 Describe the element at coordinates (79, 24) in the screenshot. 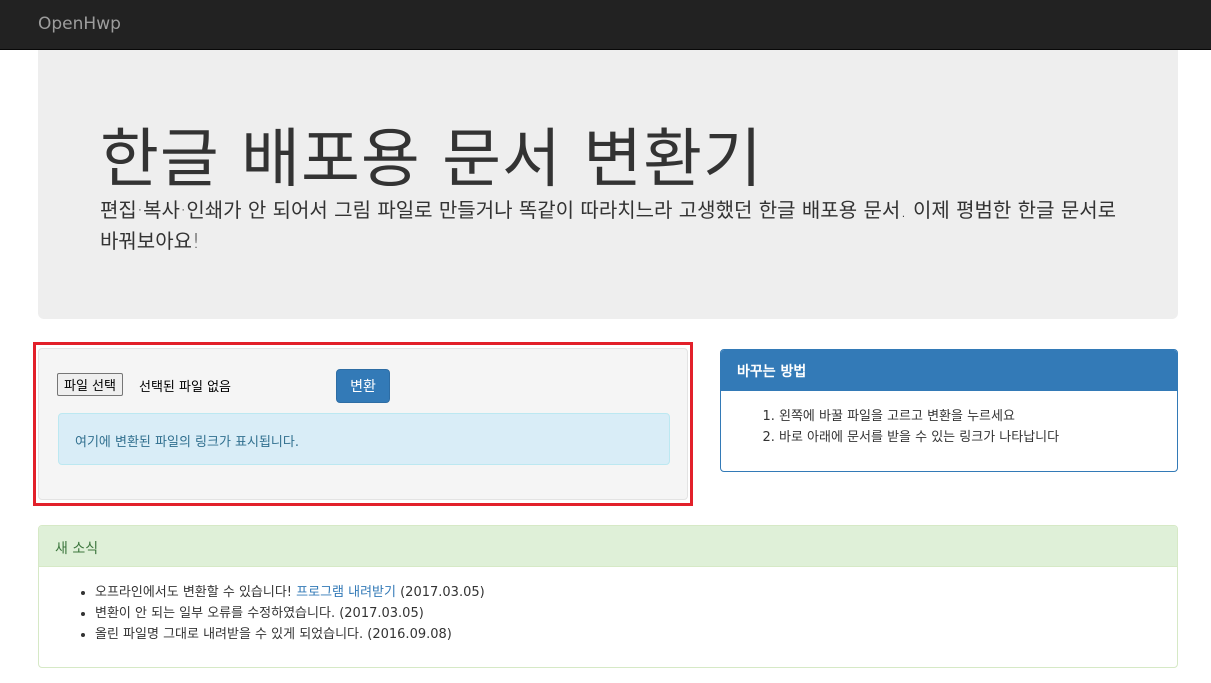

I see `brand-link: OpenHwp` at that location.